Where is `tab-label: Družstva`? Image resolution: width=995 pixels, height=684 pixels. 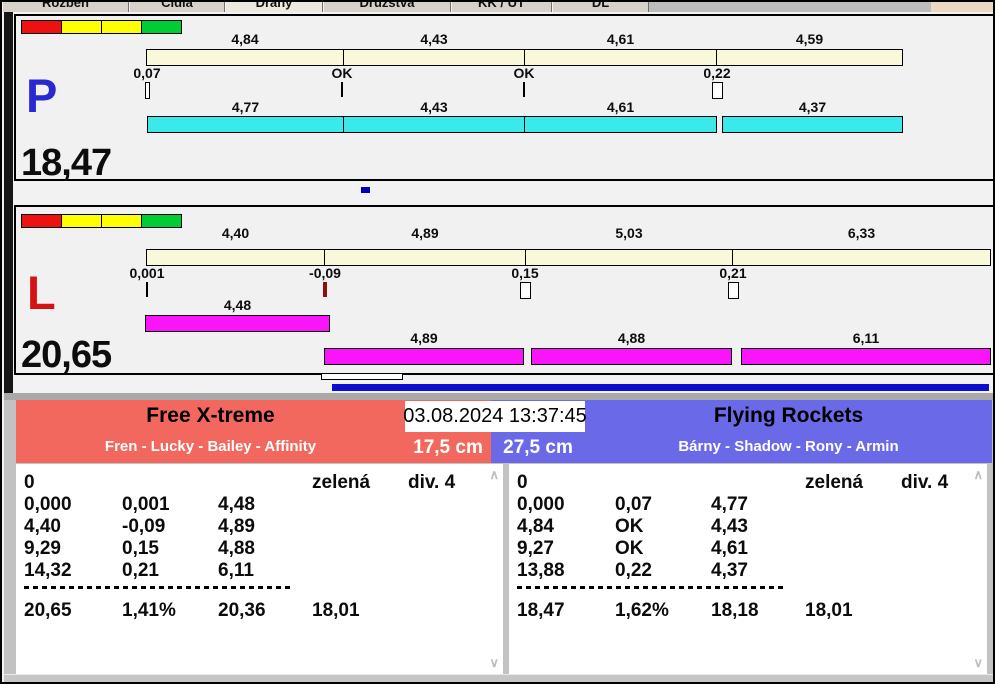 tab-label: Družstva is located at coordinates (387, 6).